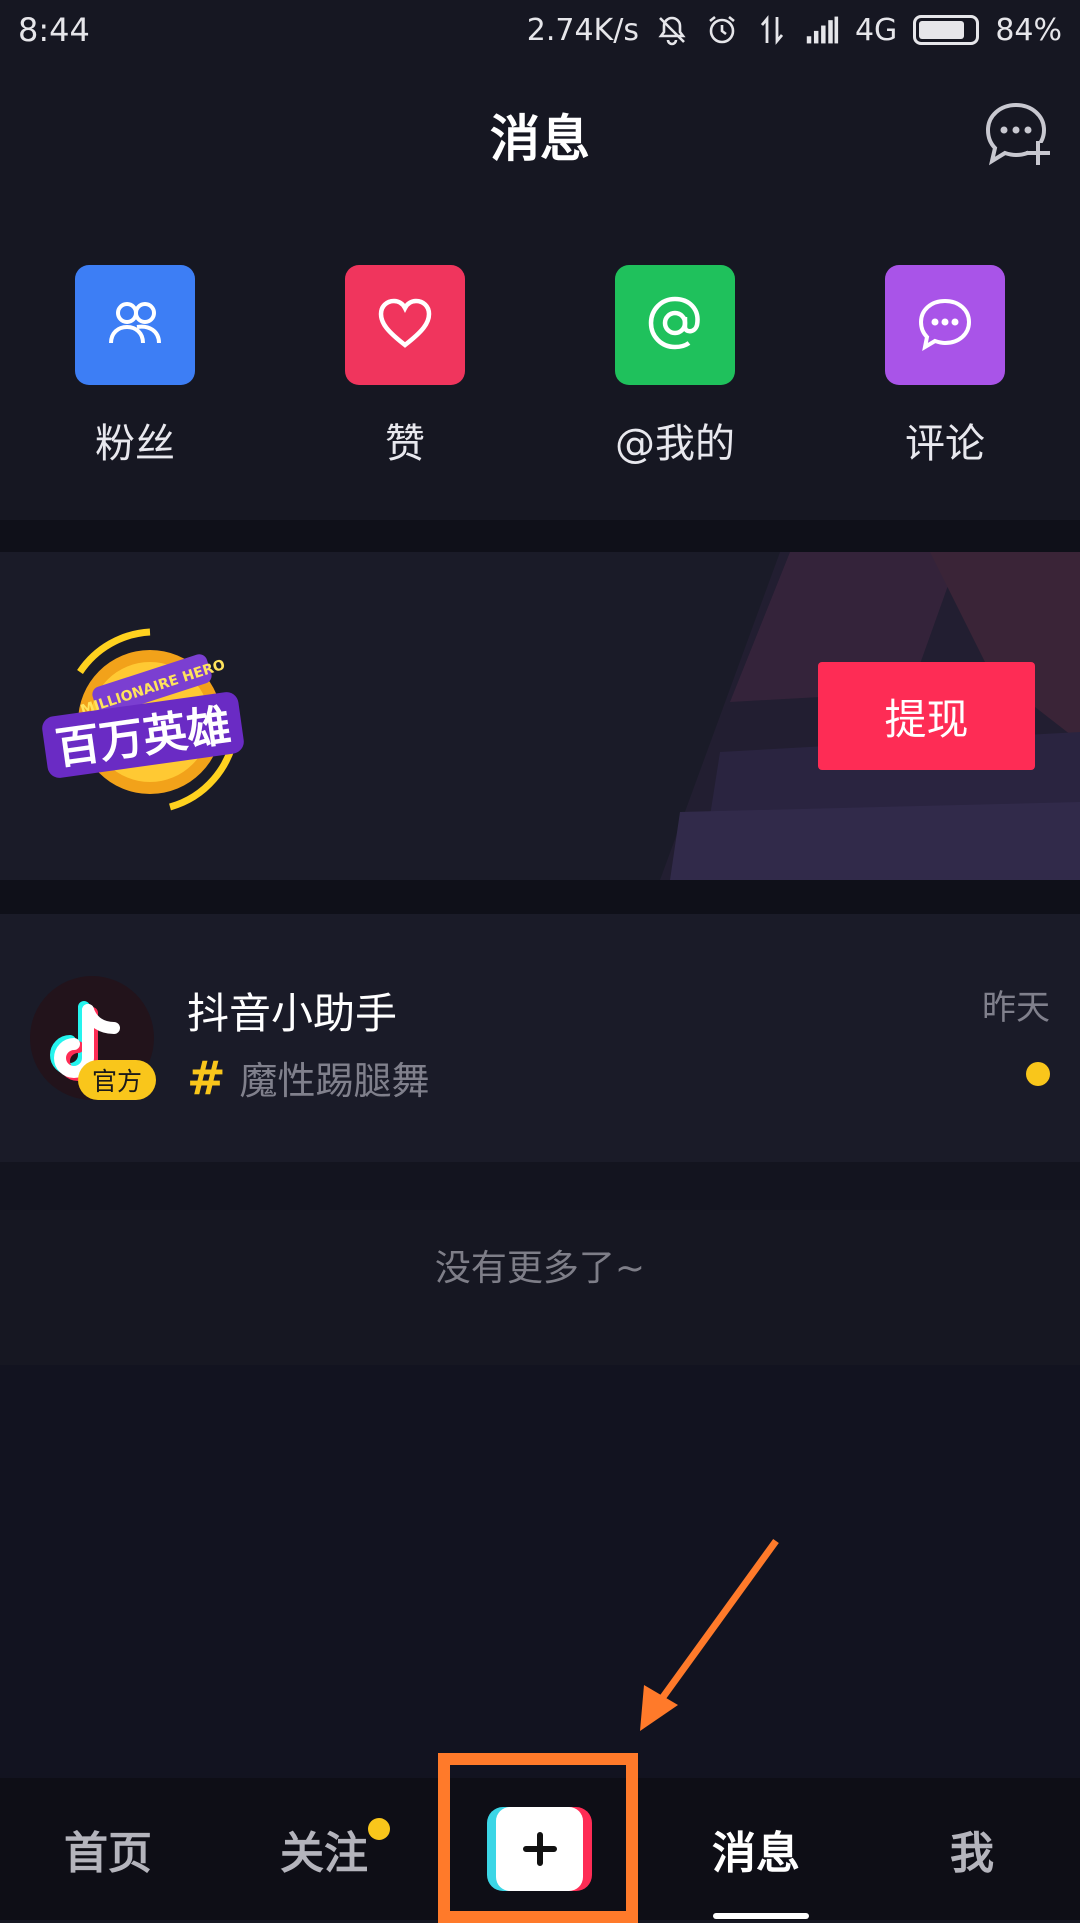 The width and height of the screenshot is (1080, 1923). Describe the element at coordinates (379, 1829) in the screenshot. I see `following-notification-dot` at that location.